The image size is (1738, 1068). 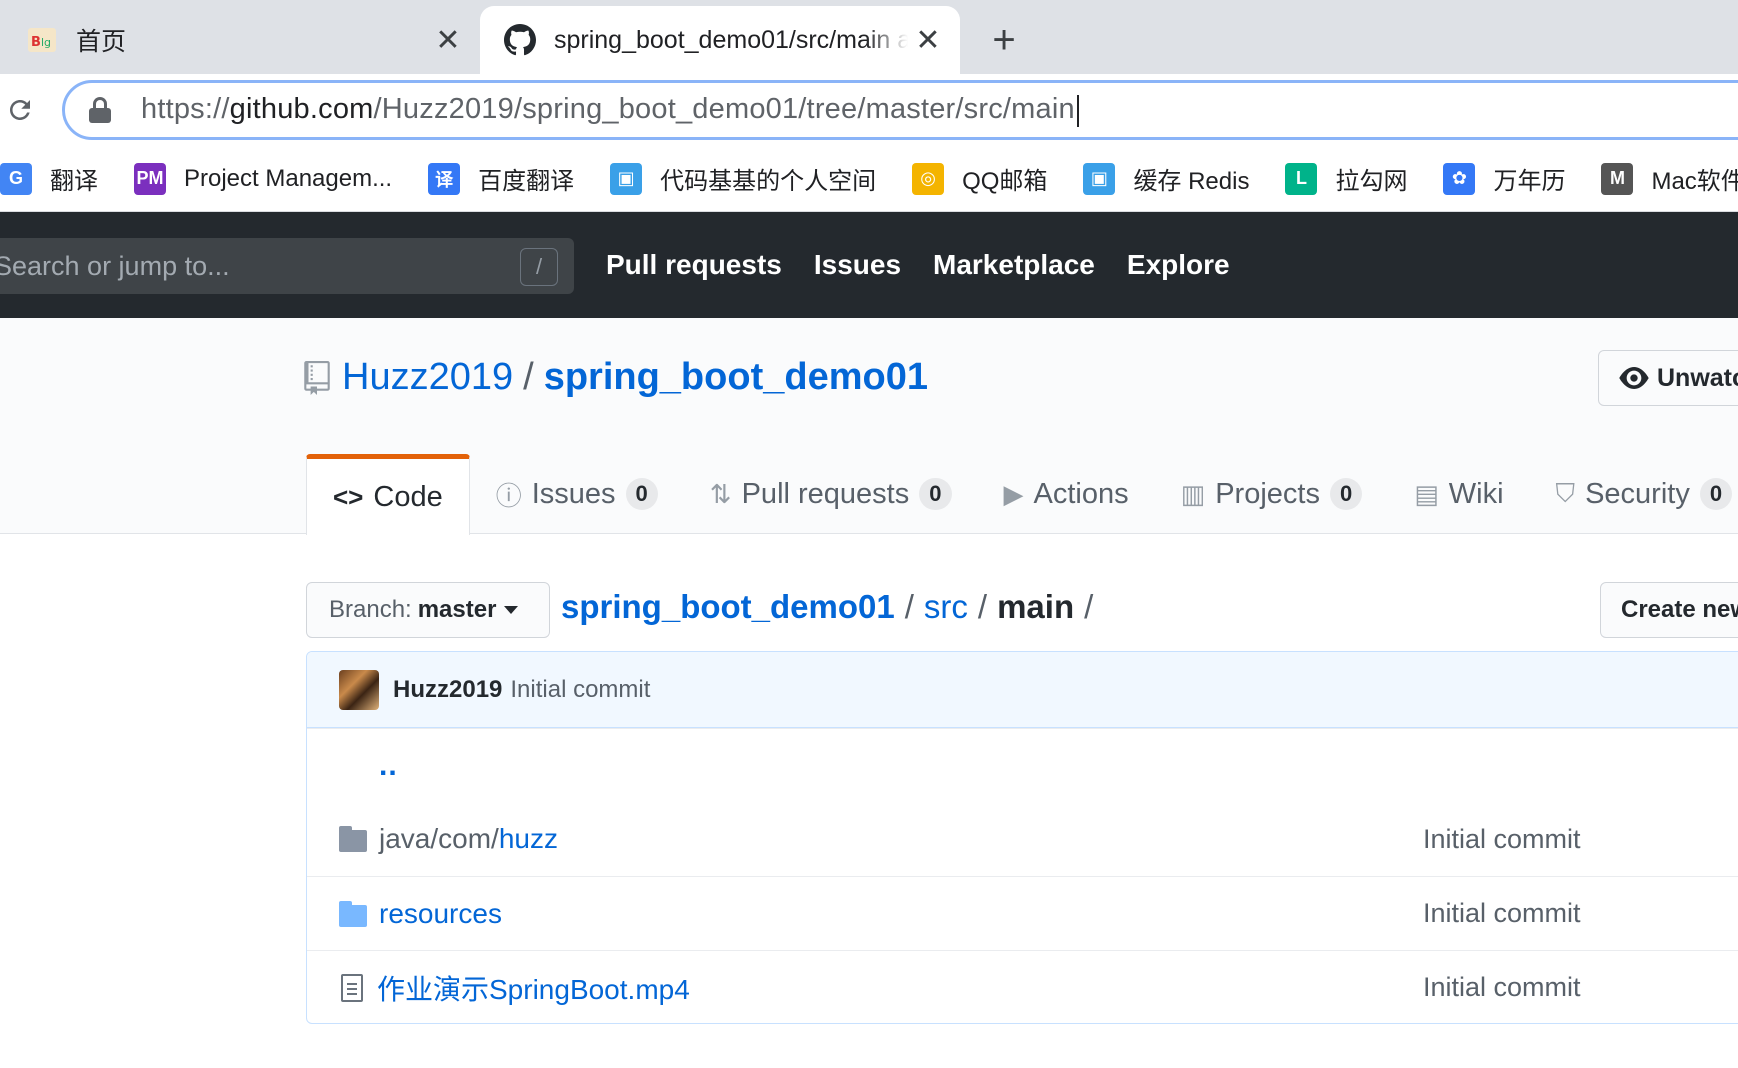 I want to click on book-icon: ▤, so click(x=1426, y=493).